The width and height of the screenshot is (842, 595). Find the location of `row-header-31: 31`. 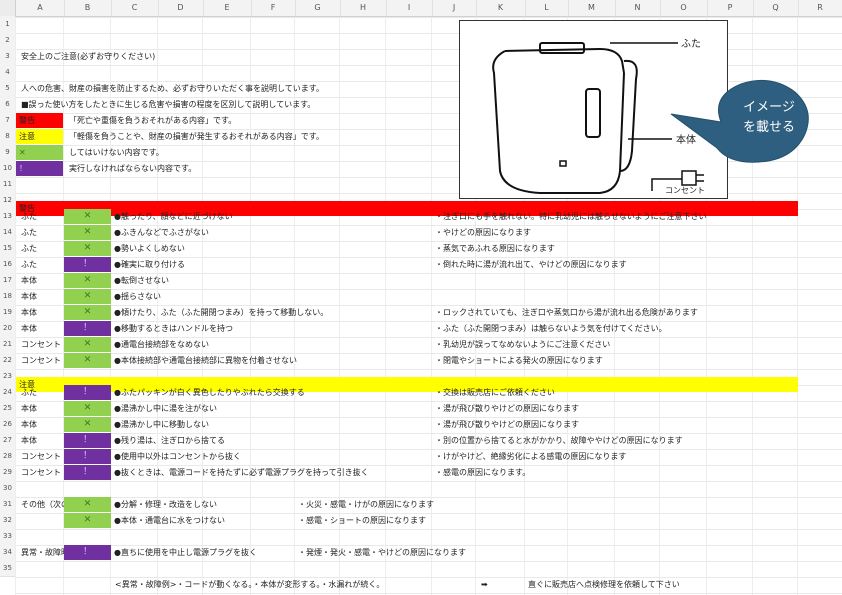

row-header-31: 31 is located at coordinates (8, 504).